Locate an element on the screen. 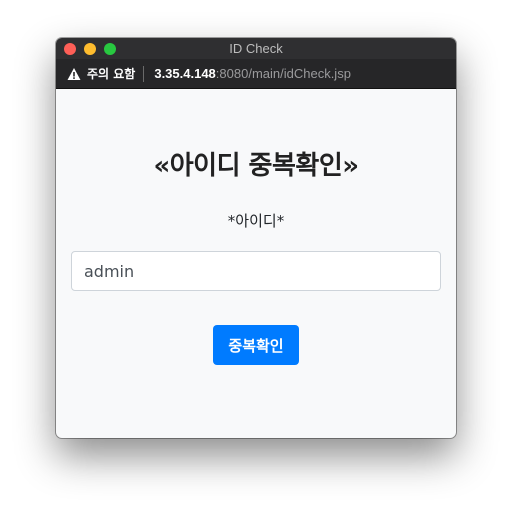  address-divider is located at coordinates (144, 73).